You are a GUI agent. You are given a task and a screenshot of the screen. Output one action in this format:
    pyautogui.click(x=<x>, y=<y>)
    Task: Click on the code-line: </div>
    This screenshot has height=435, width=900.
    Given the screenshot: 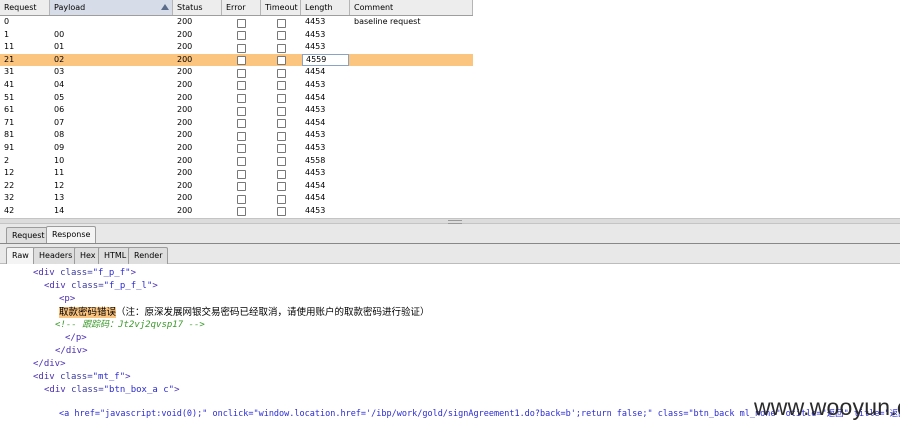 What is the action you would take?
    pyautogui.click(x=49, y=364)
    